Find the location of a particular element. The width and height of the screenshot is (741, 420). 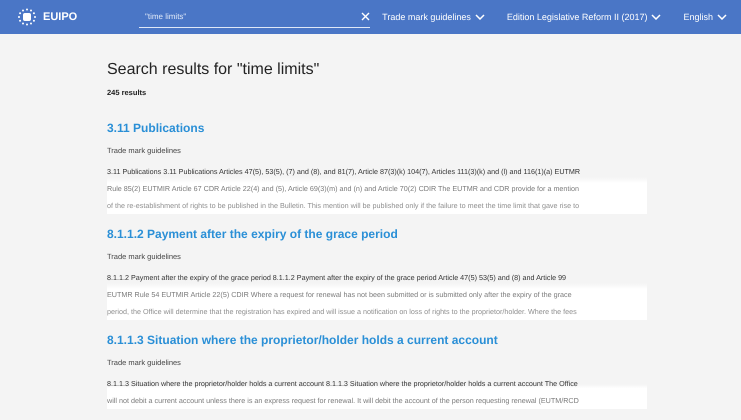

result-title-link: 8.1.1.3 Situation where the proprietor/holder holds a current account is located at coordinates (377, 340).